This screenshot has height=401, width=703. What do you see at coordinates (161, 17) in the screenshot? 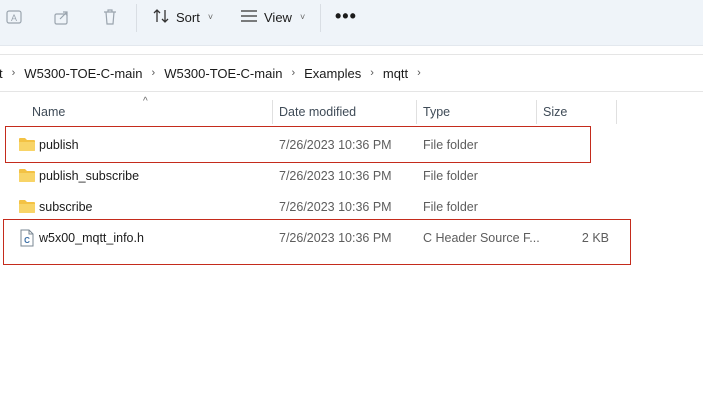
I see `sort-icon` at bounding box center [161, 17].